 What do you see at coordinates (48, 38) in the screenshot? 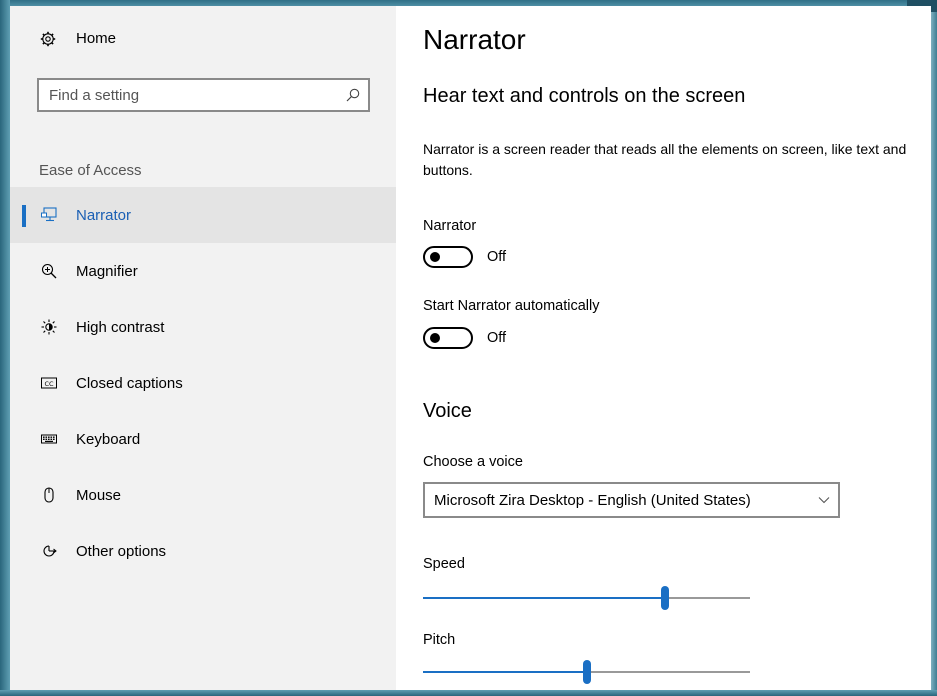
I see `gear-icon` at bounding box center [48, 38].